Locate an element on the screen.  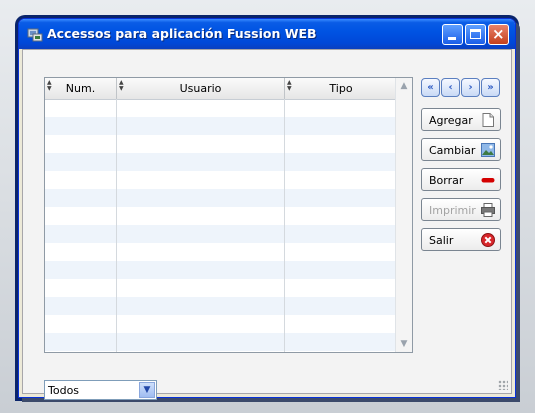
double-chevron-left-icon: « is located at coordinates (430, 87).